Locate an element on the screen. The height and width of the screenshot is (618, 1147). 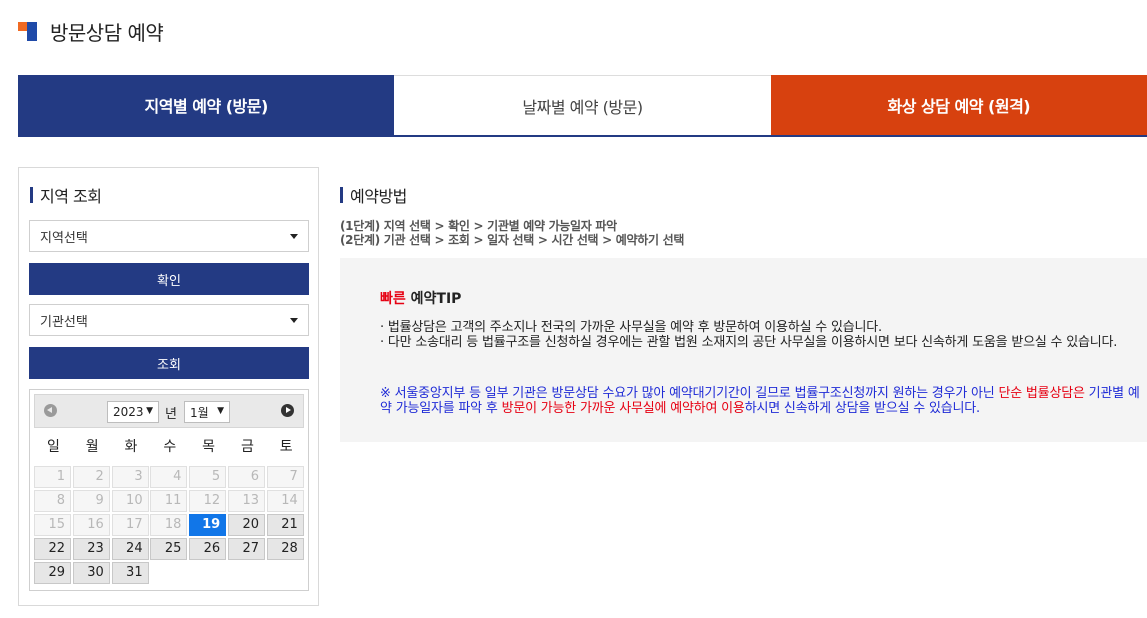
reservation-tabs: 지역별 예약 (방문) 날짜별 예약 (방문) 화상 상담 예약 (원격) is located at coordinates (582, 106).